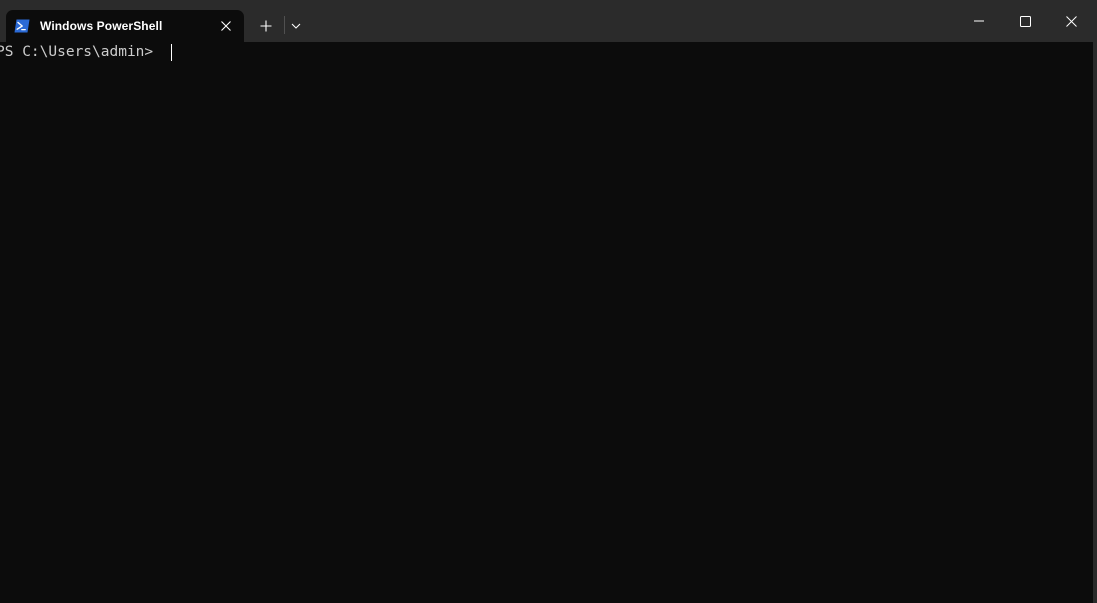 This screenshot has width=1097, height=603. I want to click on plus-icon, so click(266, 26).